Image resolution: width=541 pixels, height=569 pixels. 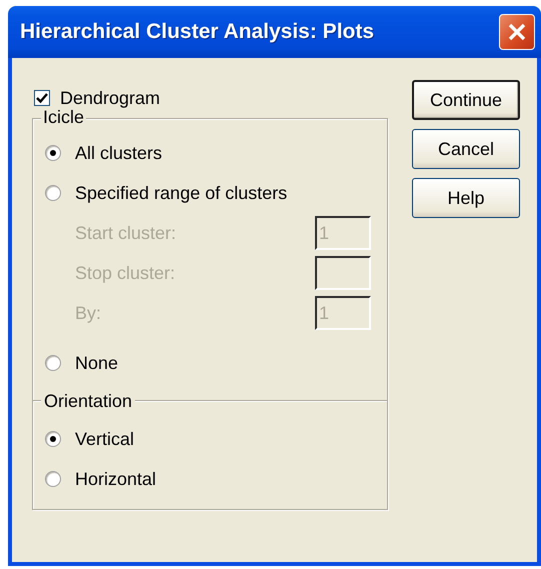 I want to click on dialog-button: Help, so click(x=466, y=198).